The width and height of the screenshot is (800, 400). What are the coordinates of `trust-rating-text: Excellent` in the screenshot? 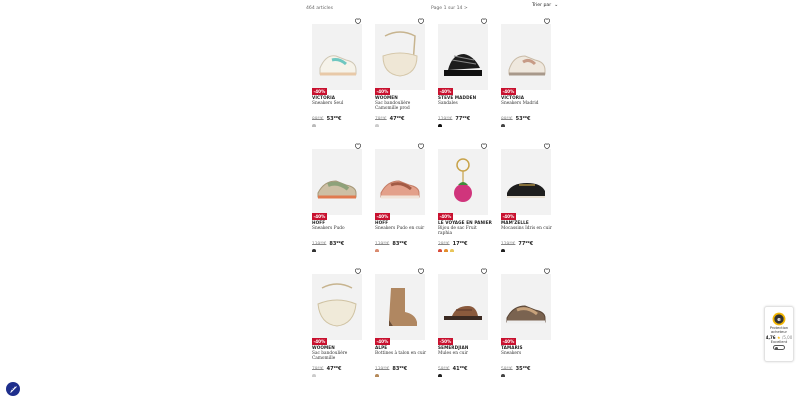 It's located at (779, 342).